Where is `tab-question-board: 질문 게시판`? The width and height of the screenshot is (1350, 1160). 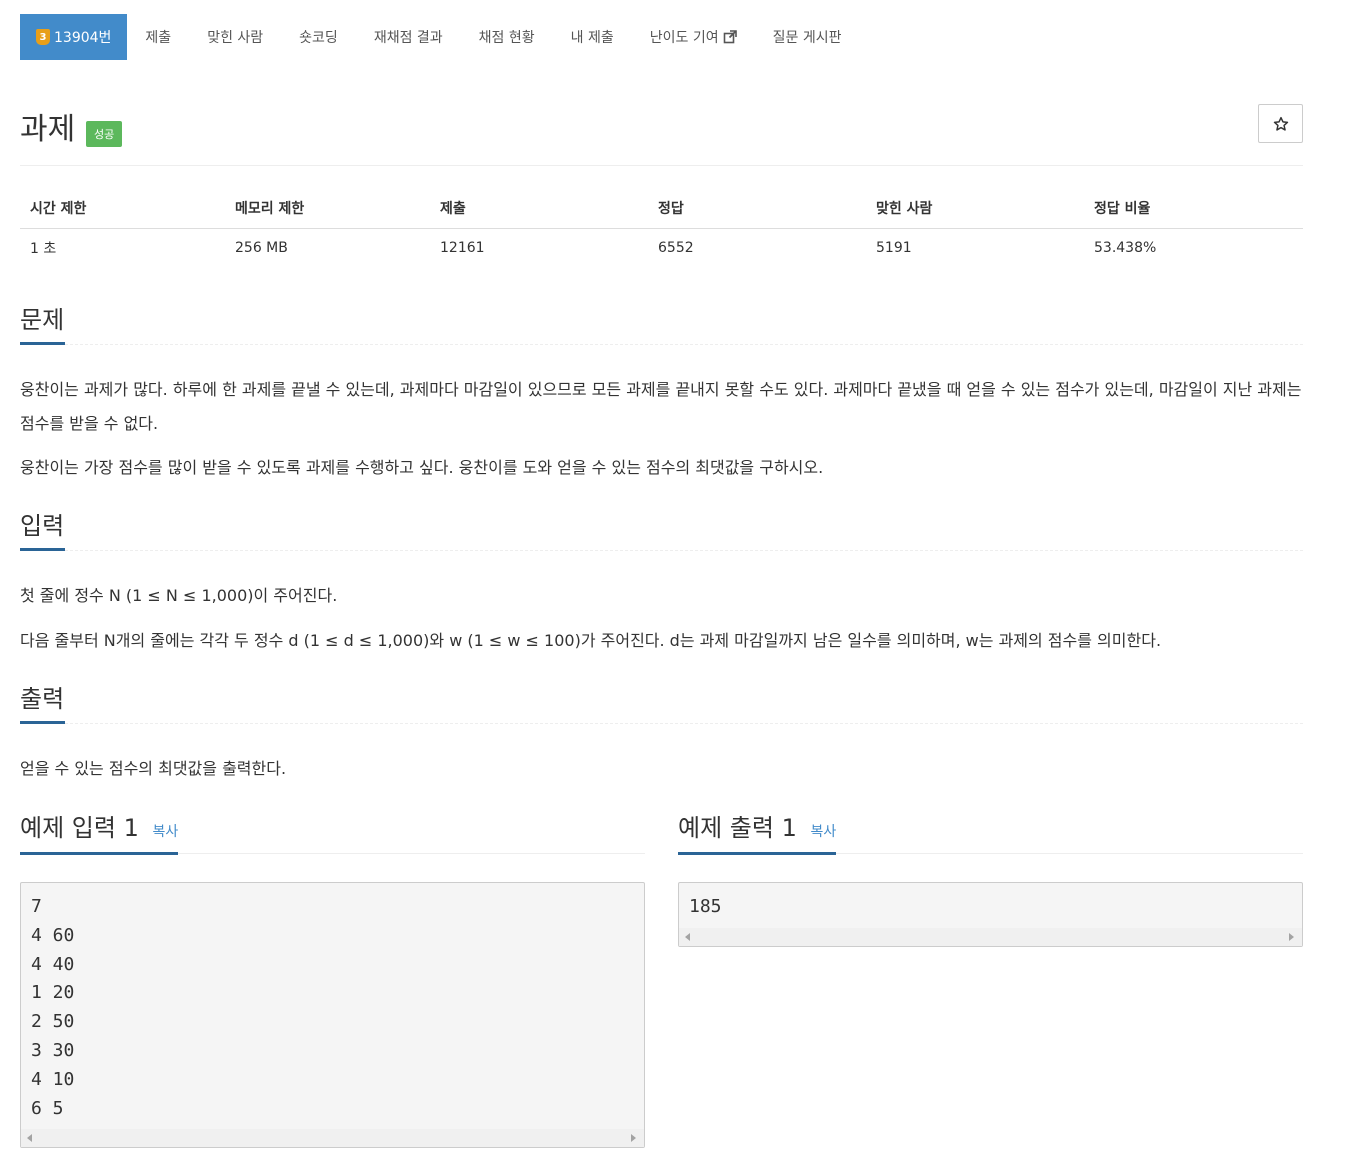 tab-question-board: 질문 게시판 is located at coordinates (807, 37).